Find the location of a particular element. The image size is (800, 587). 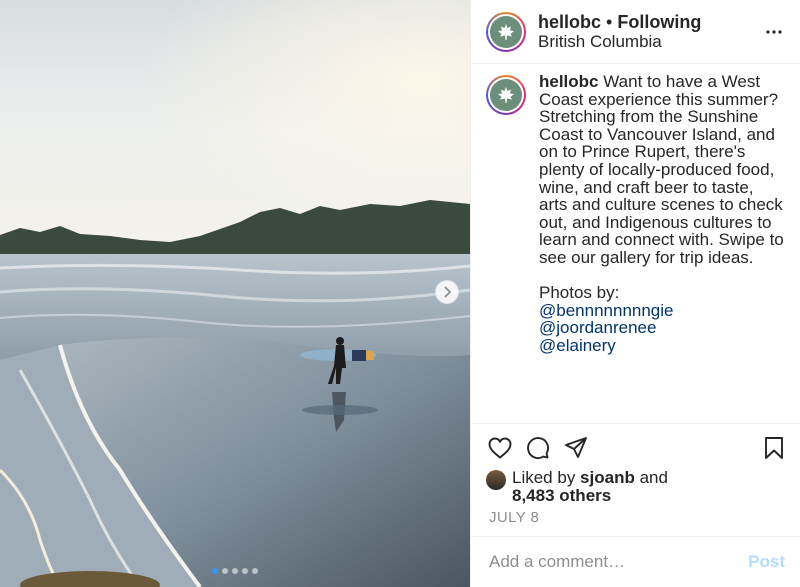

likes-summary: Liked by sjoanb and 8,483 others is located at coordinates (577, 487).